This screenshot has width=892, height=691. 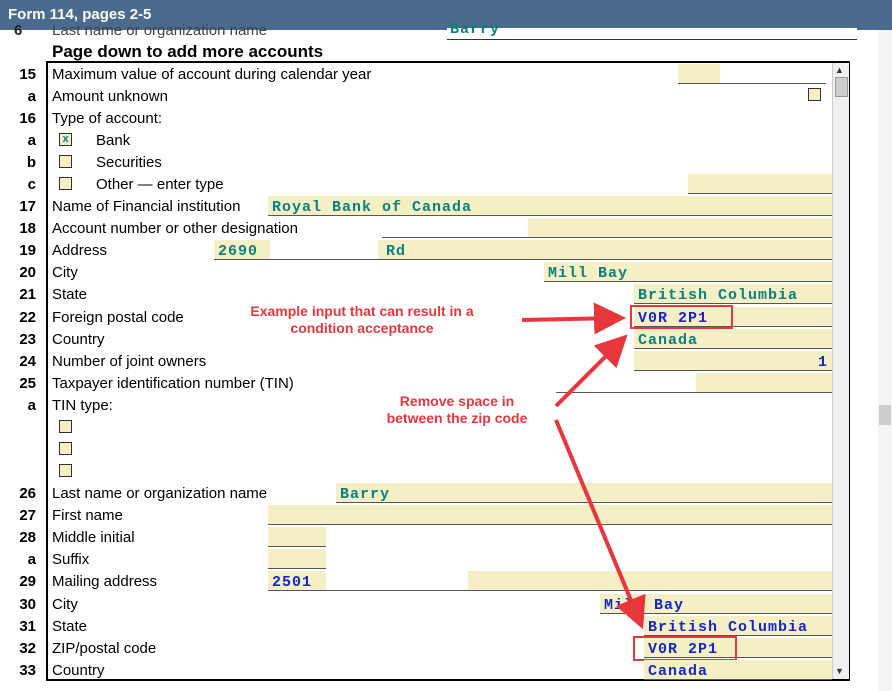 I want to click on page-down-hint: Page down to add more accounts, so click(x=188, y=51).